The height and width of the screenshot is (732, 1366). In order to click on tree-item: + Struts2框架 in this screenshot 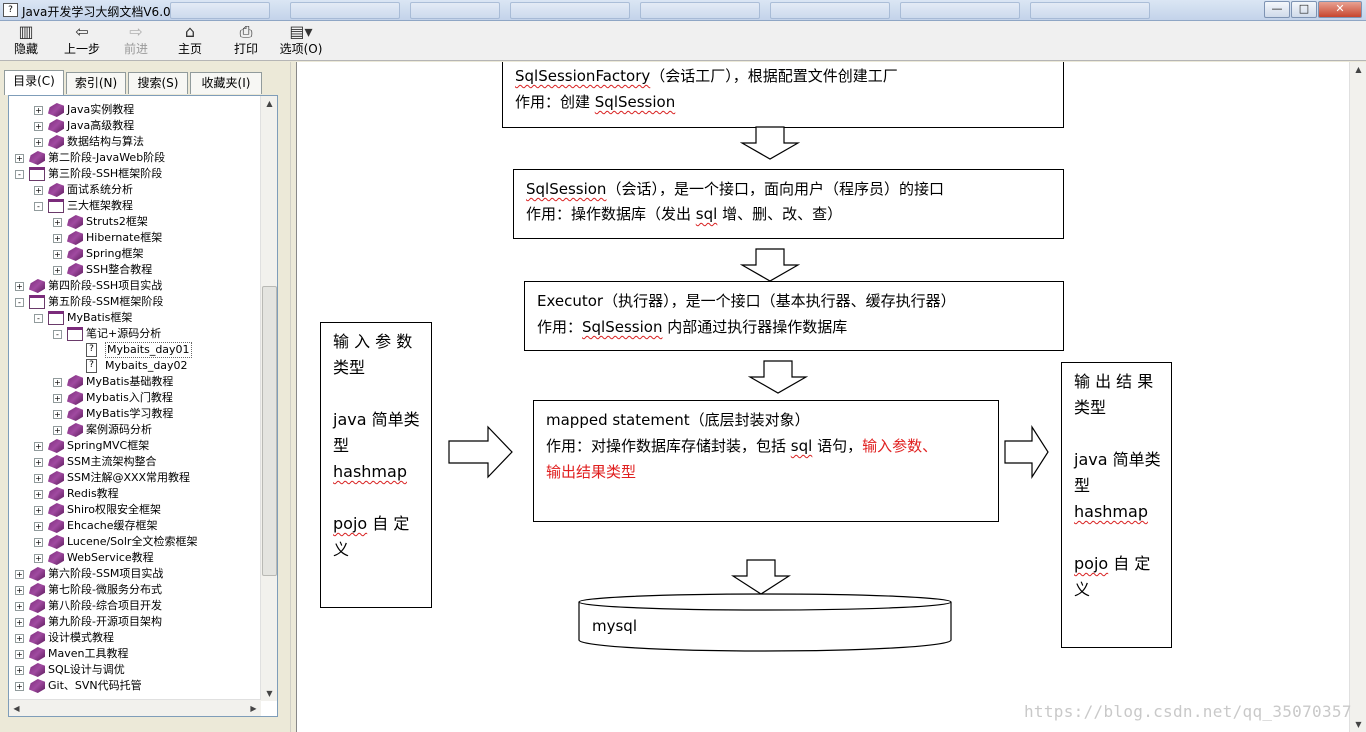, I will do `click(135, 222)`.